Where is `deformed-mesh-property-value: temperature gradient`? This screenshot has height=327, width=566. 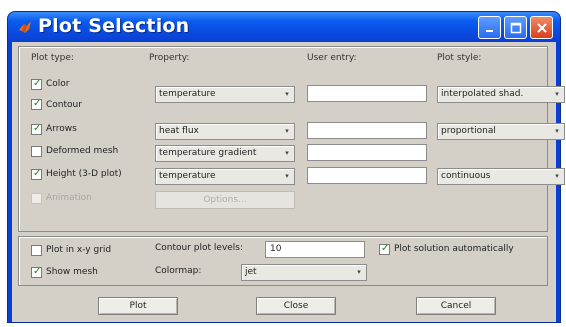 deformed-mesh-property-value: temperature gradient is located at coordinates (208, 153).